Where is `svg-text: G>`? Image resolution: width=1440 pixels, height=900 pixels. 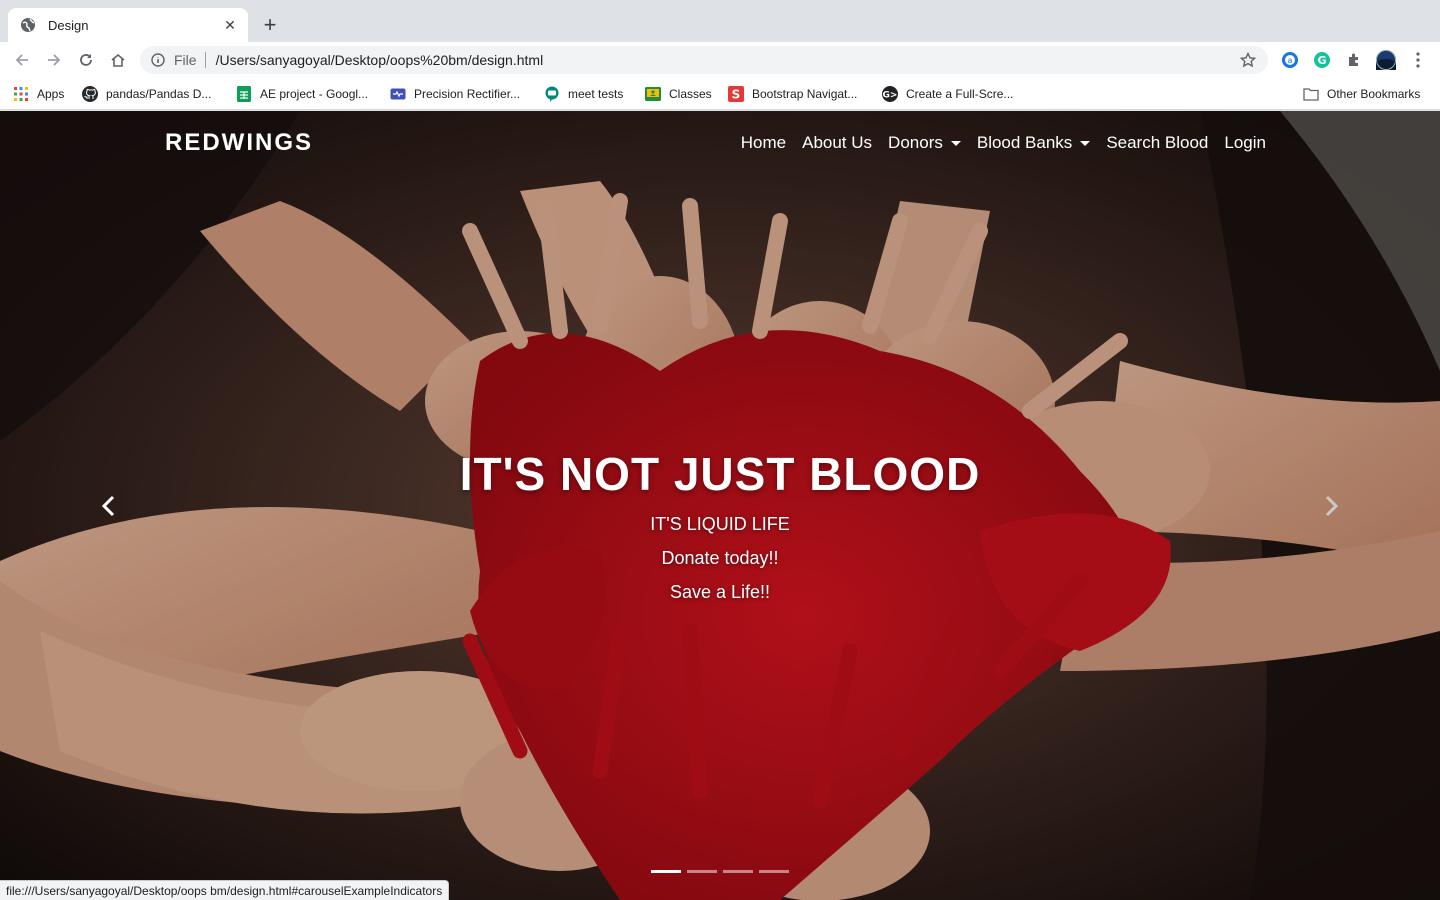
svg-text: G> is located at coordinates (890, 96).